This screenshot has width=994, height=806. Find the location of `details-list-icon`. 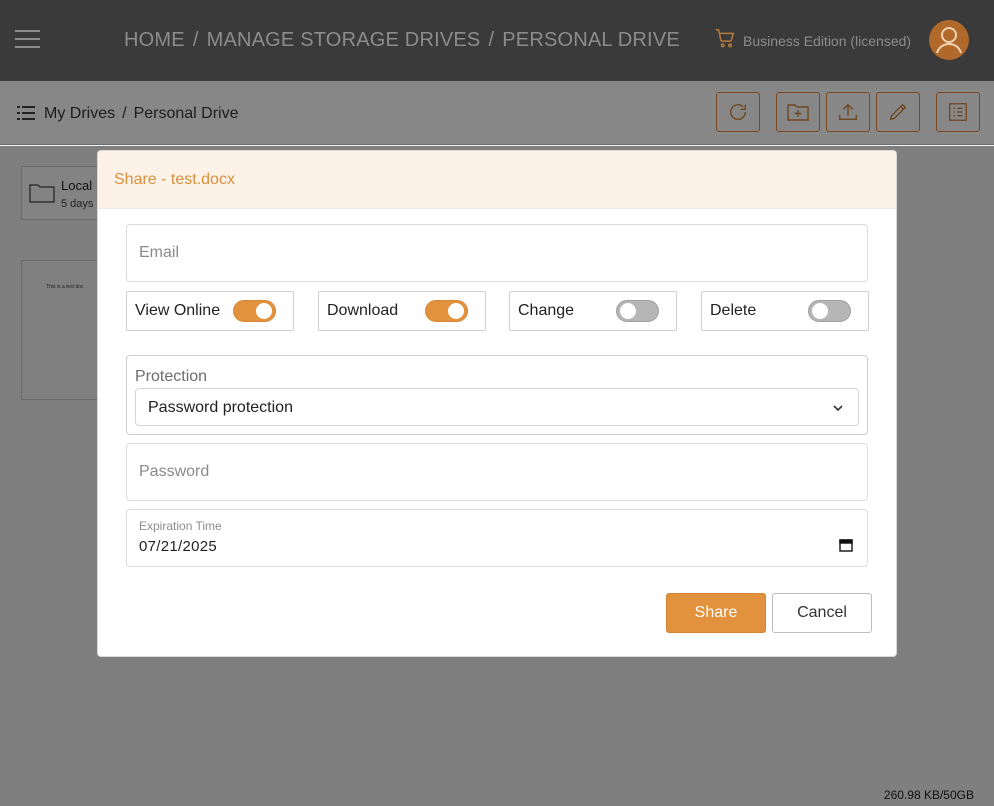

details-list-icon is located at coordinates (958, 112).